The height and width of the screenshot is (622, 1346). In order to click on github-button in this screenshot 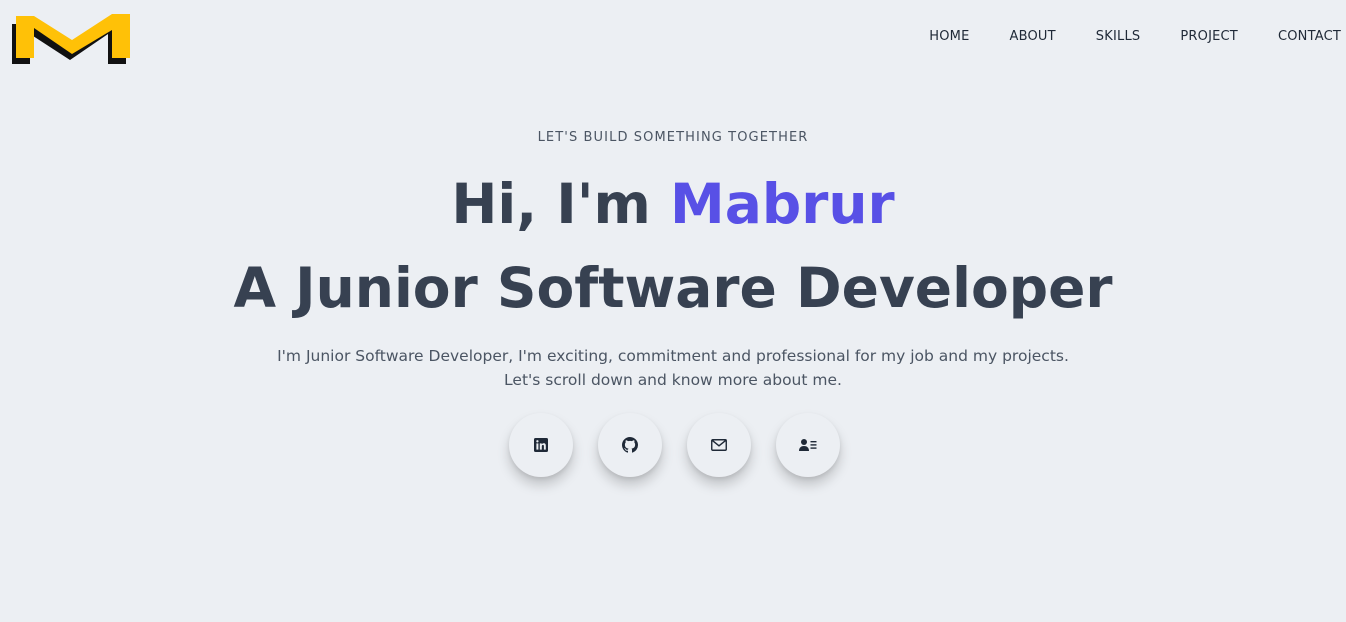, I will do `click(630, 445)`.